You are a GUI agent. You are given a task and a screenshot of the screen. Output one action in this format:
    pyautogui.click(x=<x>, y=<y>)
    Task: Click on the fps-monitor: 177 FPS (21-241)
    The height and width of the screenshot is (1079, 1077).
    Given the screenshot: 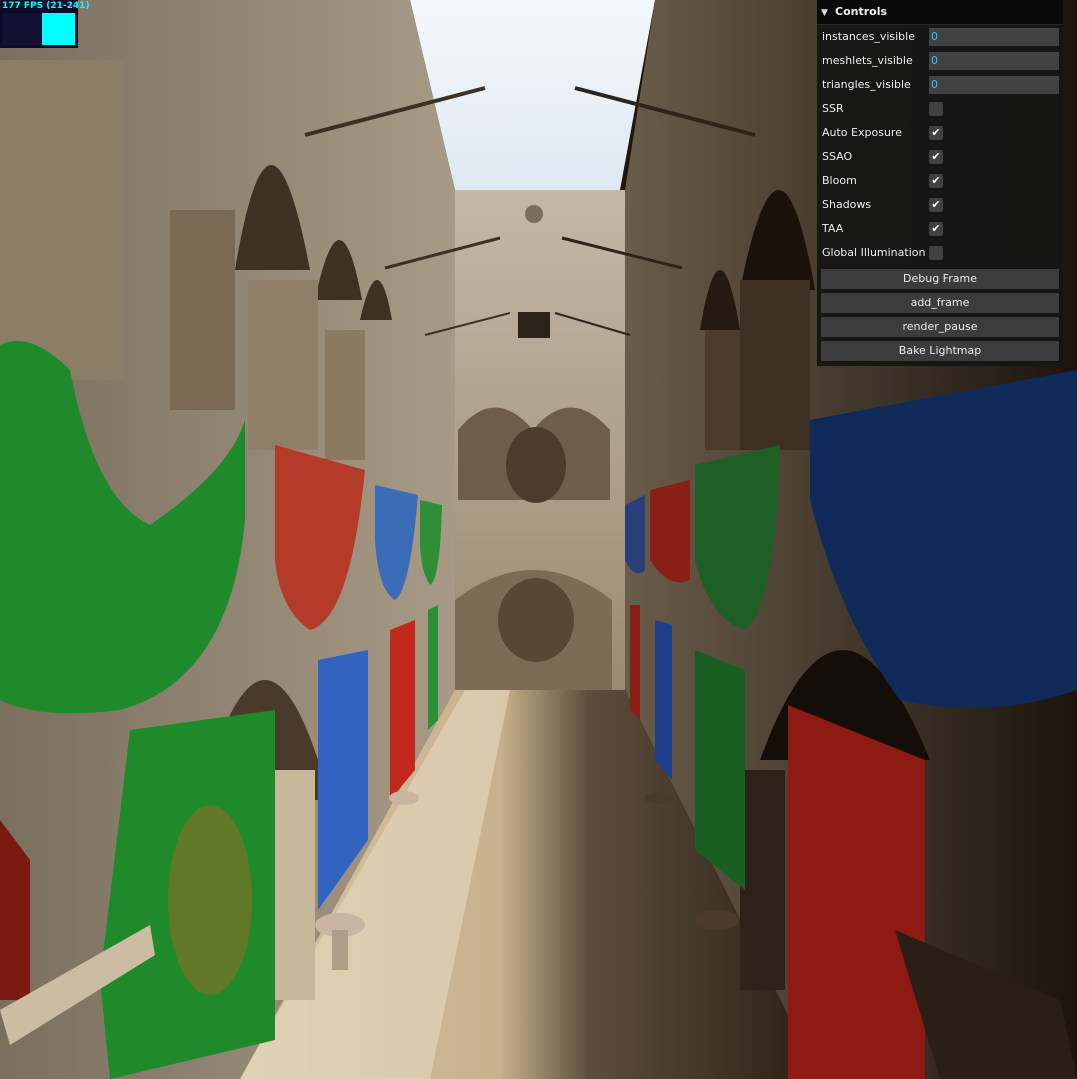 What is the action you would take?
    pyautogui.click(x=45, y=24)
    